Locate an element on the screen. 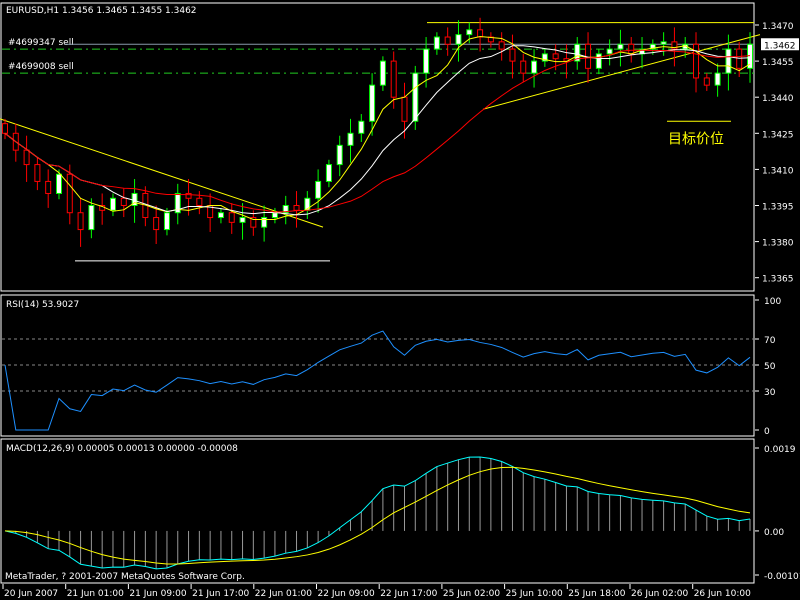 Image resolution: width=800 pixels, height=600 pixels. time-tick-label: 25 Jun 02:00 is located at coordinates (471, 594).